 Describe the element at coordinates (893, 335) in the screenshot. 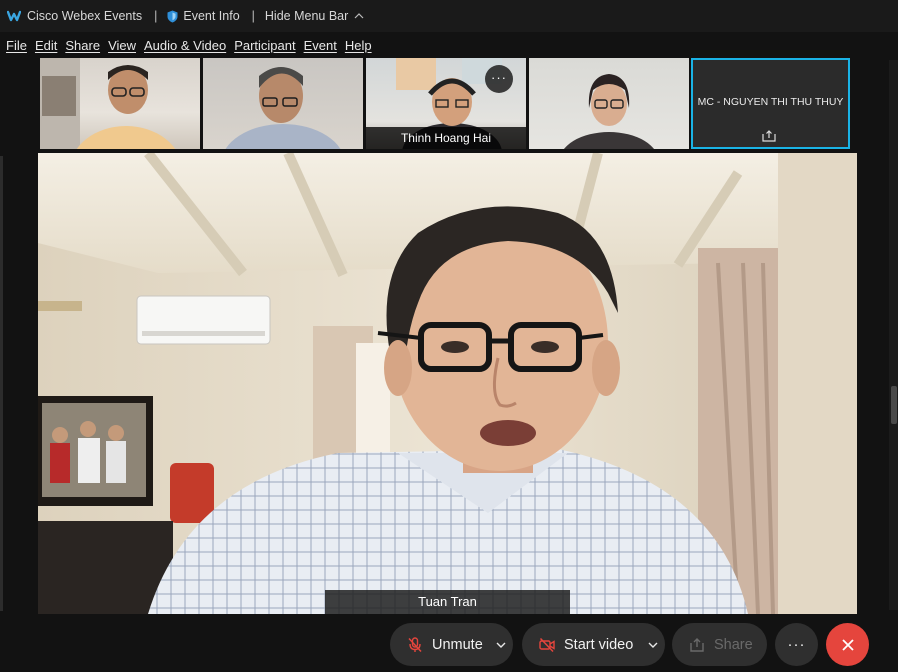

I see `scrollbar-track` at that location.